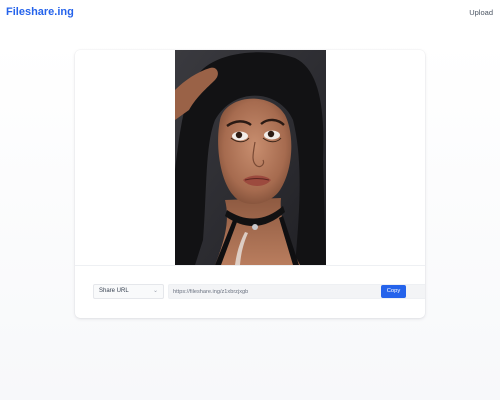 The height and width of the screenshot is (400, 500). Describe the element at coordinates (250, 13) in the screenshot. I see `top-bar: Fileshare.ing Upload` at that location.